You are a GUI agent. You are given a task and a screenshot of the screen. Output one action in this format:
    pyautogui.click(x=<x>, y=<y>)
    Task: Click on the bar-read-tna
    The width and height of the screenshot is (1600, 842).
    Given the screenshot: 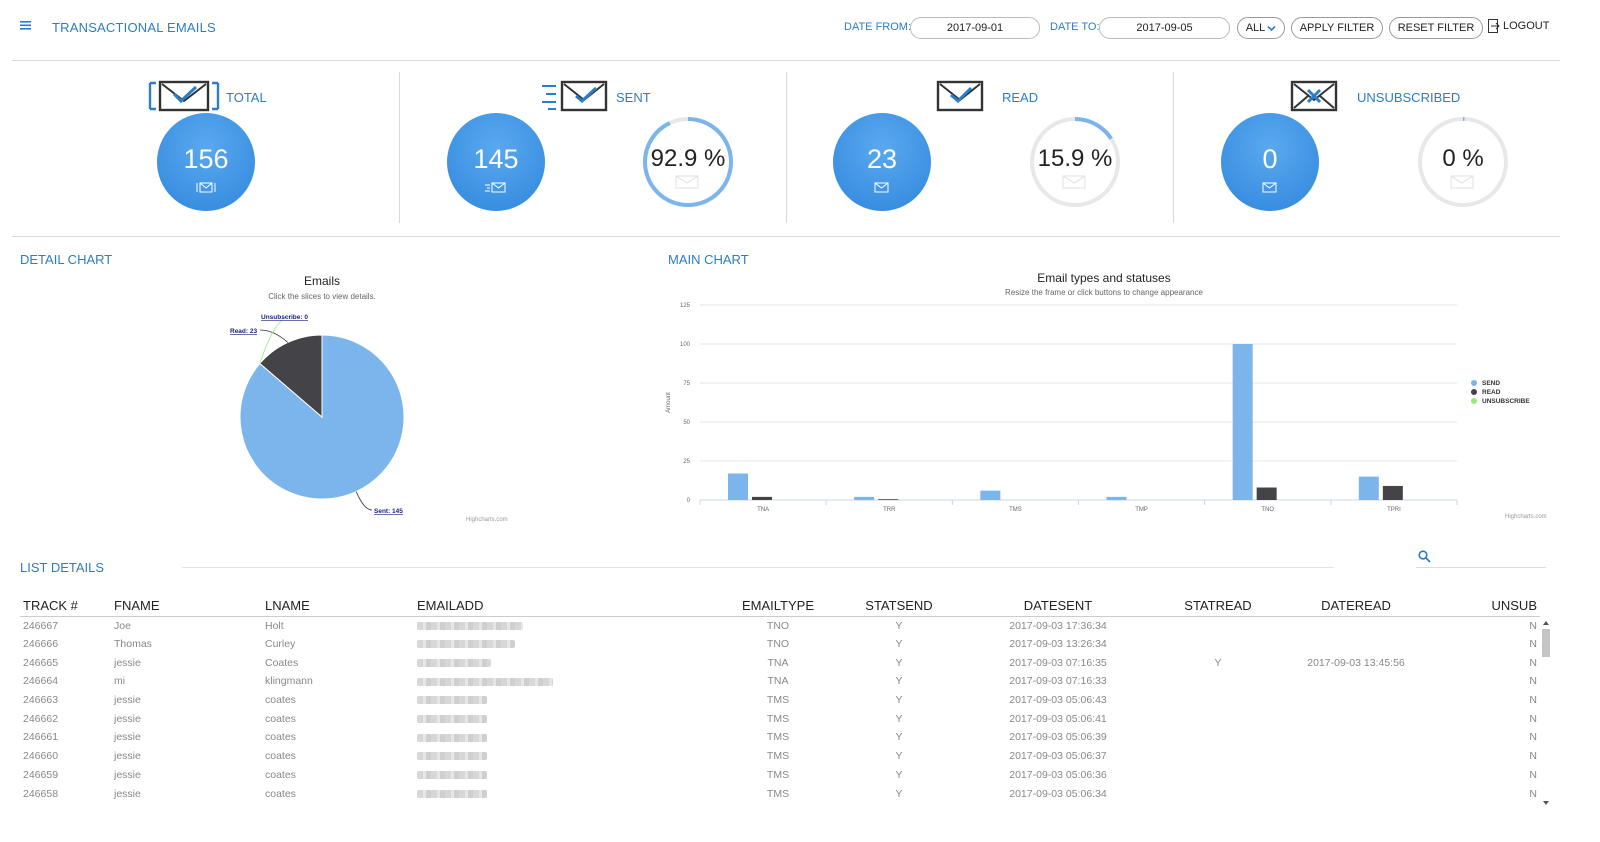 What is the action you would take?
    pyautogui.click(x=762, y=498)
    